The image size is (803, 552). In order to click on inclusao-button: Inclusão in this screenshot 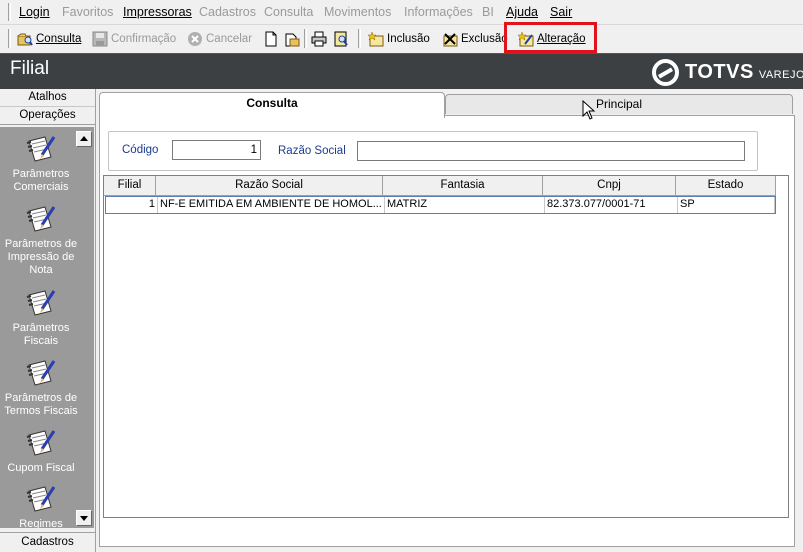, I will do `click(398, 39)`.